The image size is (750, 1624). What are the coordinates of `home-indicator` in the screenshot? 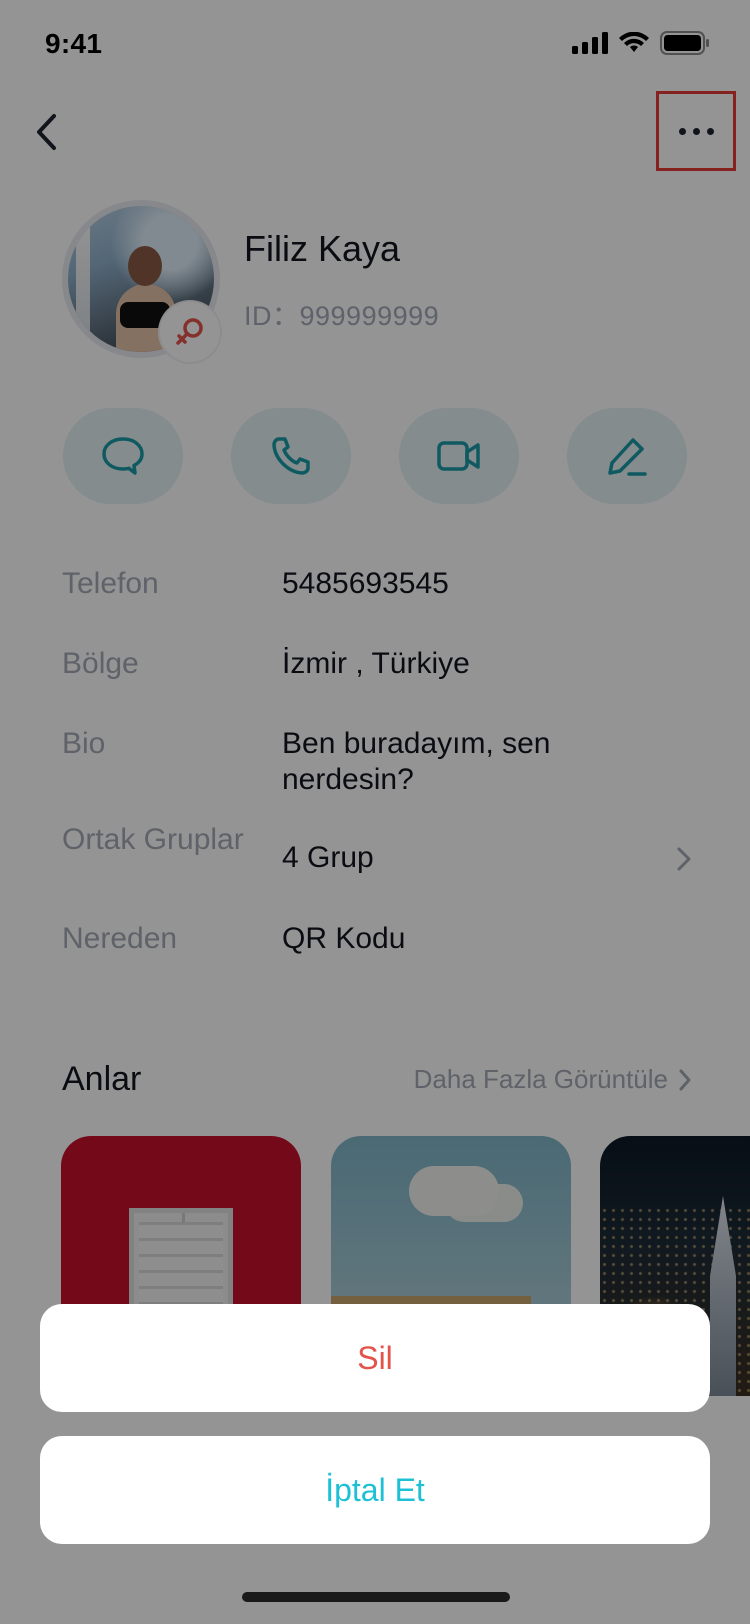 It's located at (376, 1597).